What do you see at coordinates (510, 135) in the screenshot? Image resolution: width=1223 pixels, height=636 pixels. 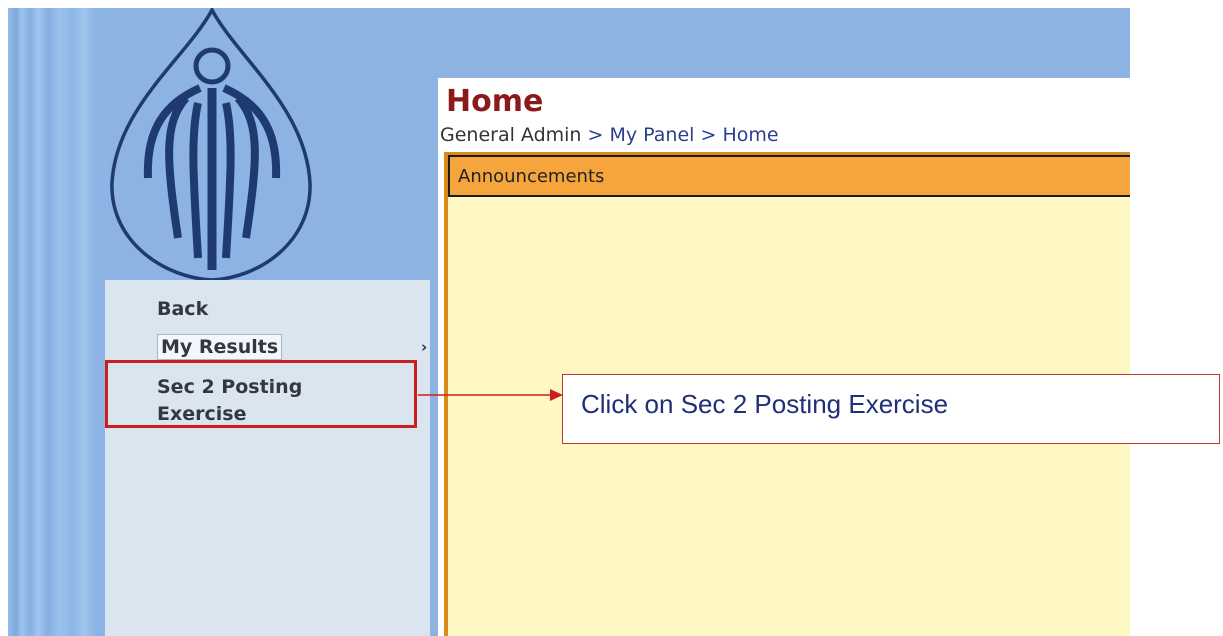 I see `breadcrumb-general-admin: General Admin` at bounding box center [510, 135].